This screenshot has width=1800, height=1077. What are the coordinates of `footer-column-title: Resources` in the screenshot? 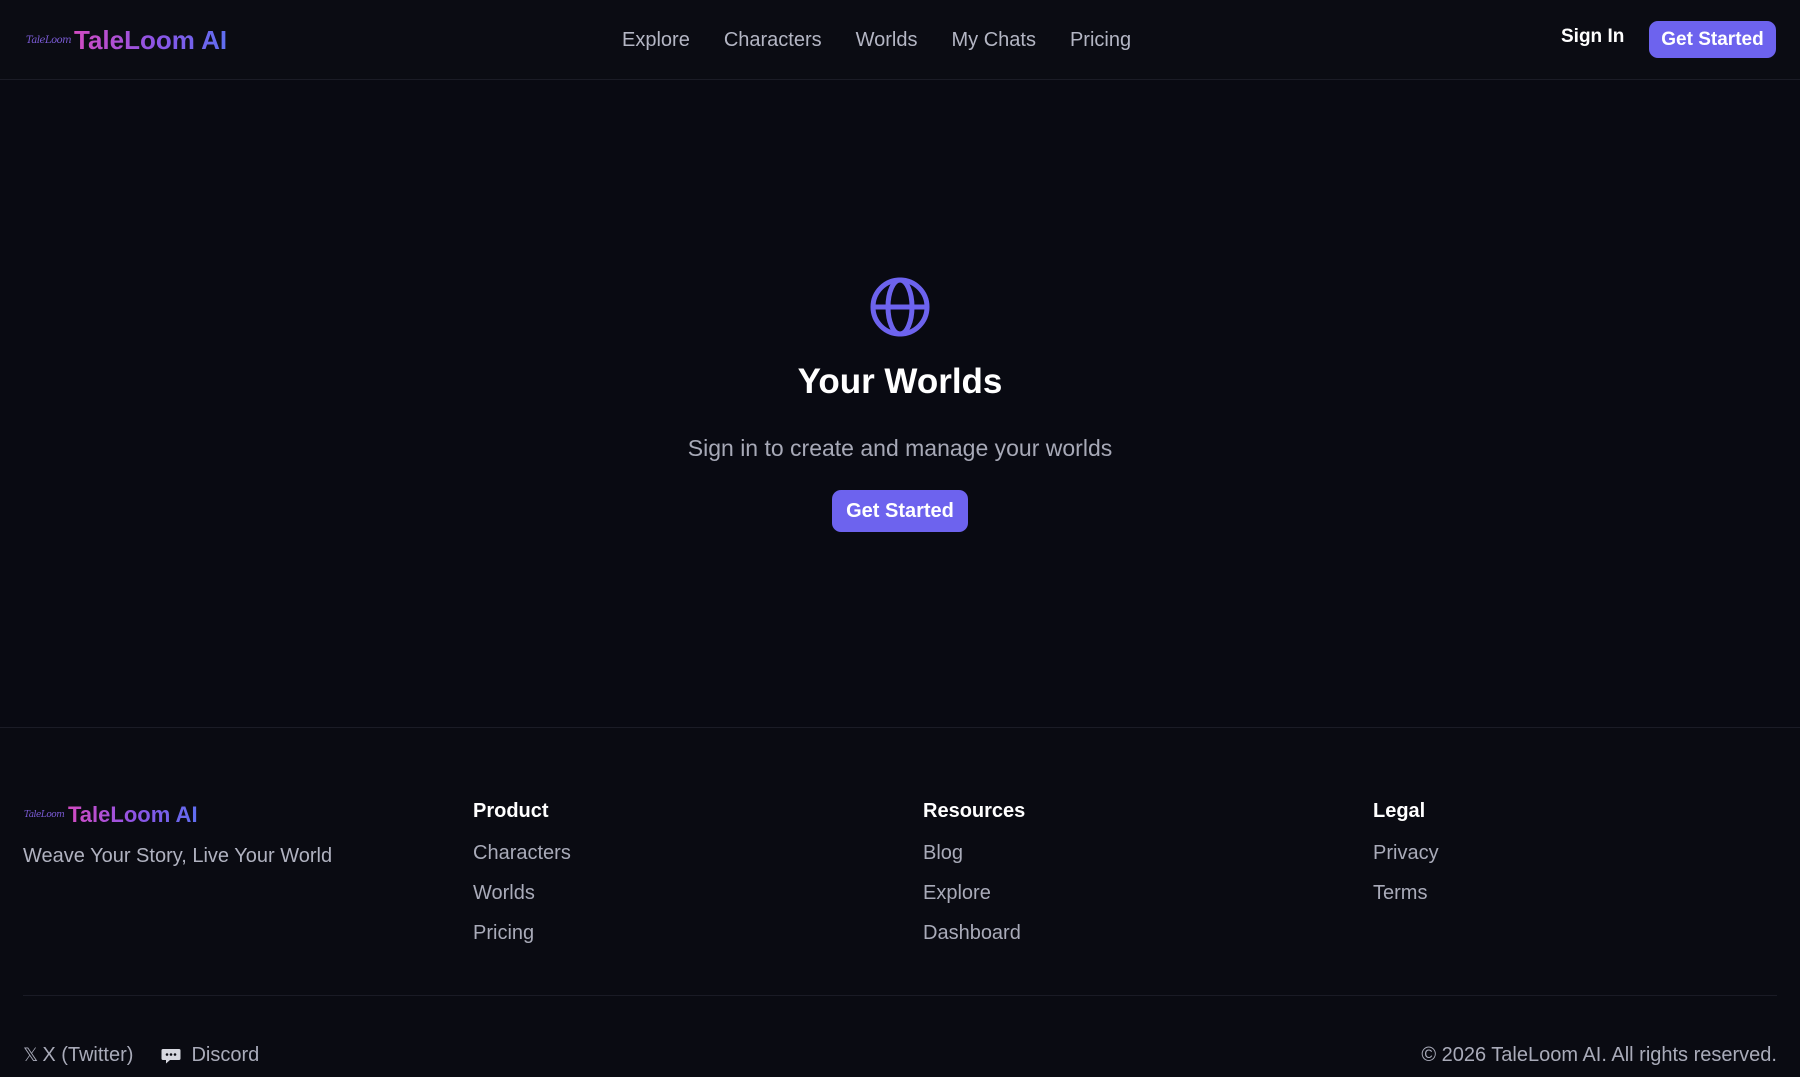 It's located at (974, 811).